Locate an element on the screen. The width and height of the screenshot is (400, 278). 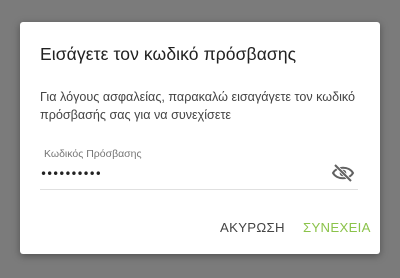
eye-off-icon is located at coordinates (343, 173).